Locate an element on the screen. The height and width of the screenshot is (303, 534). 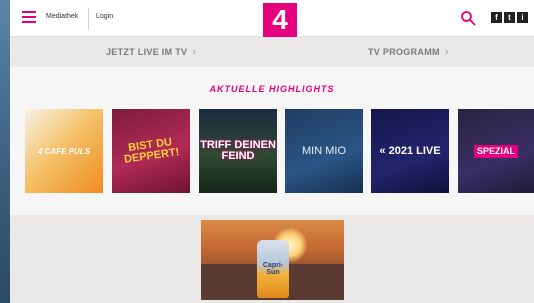
highlight-tile-cafe-puls: 4 CAFE PULS is located at coordinates (64, 151).